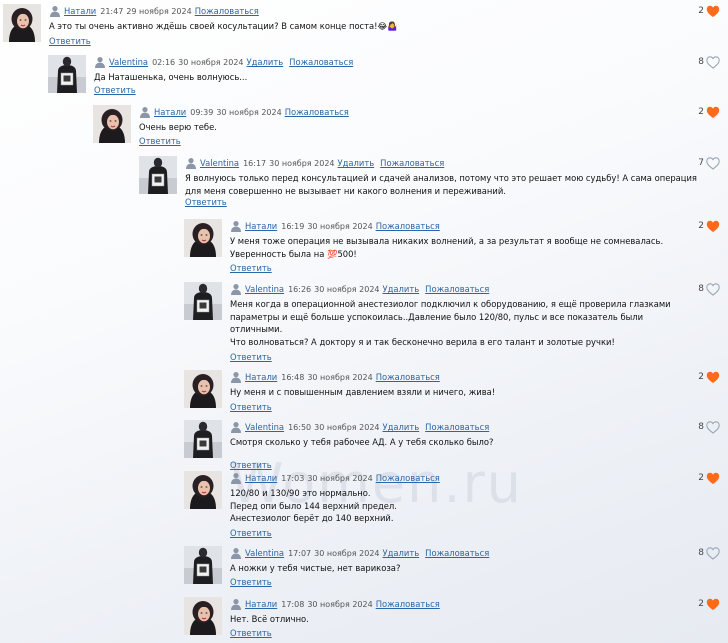 This screenshot has width=728, height=643. I want to click on comment-meta: Натали 17:08 30 ноября 2024 Пожаловаться, so click(335, 604).